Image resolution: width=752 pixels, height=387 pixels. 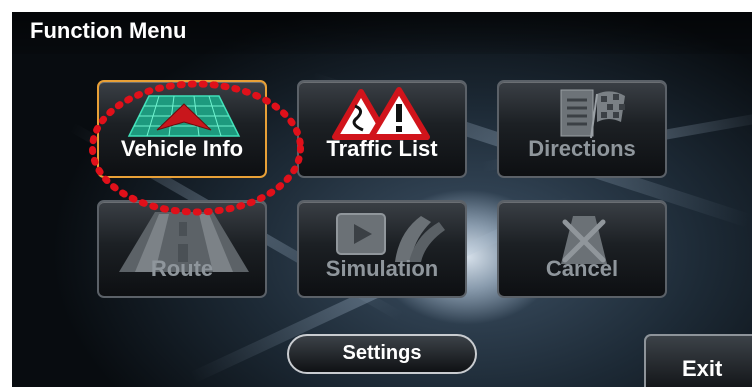 What do you see at coordinates (381, 113) in the screenshot?
I see `traffic-warning-icon` at bounding box center [381, 113].